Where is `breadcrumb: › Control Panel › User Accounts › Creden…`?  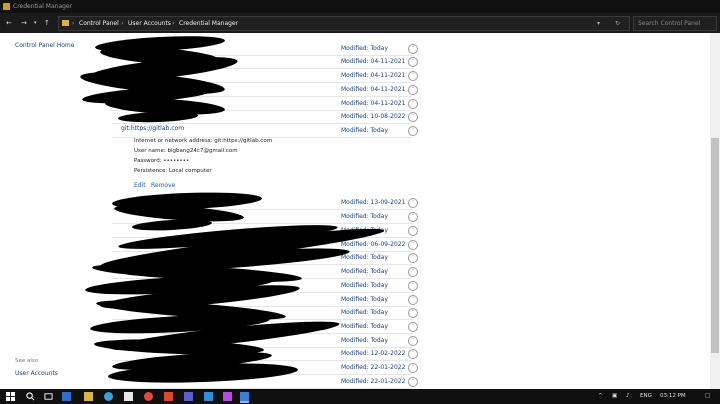
breadcrumb: › Control Panel › User Accounts › Creden… is located at coordinates (344, 23).